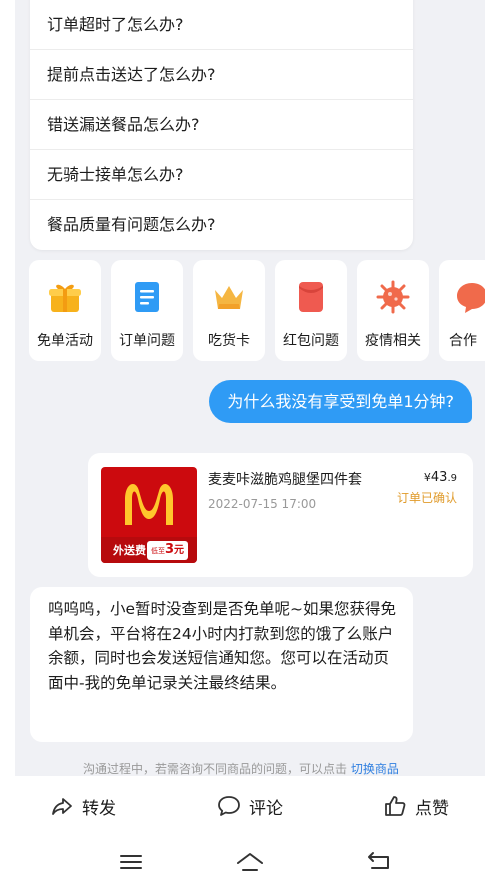  I want to click on switch-product-link: 切换商品, so click(375, 769).